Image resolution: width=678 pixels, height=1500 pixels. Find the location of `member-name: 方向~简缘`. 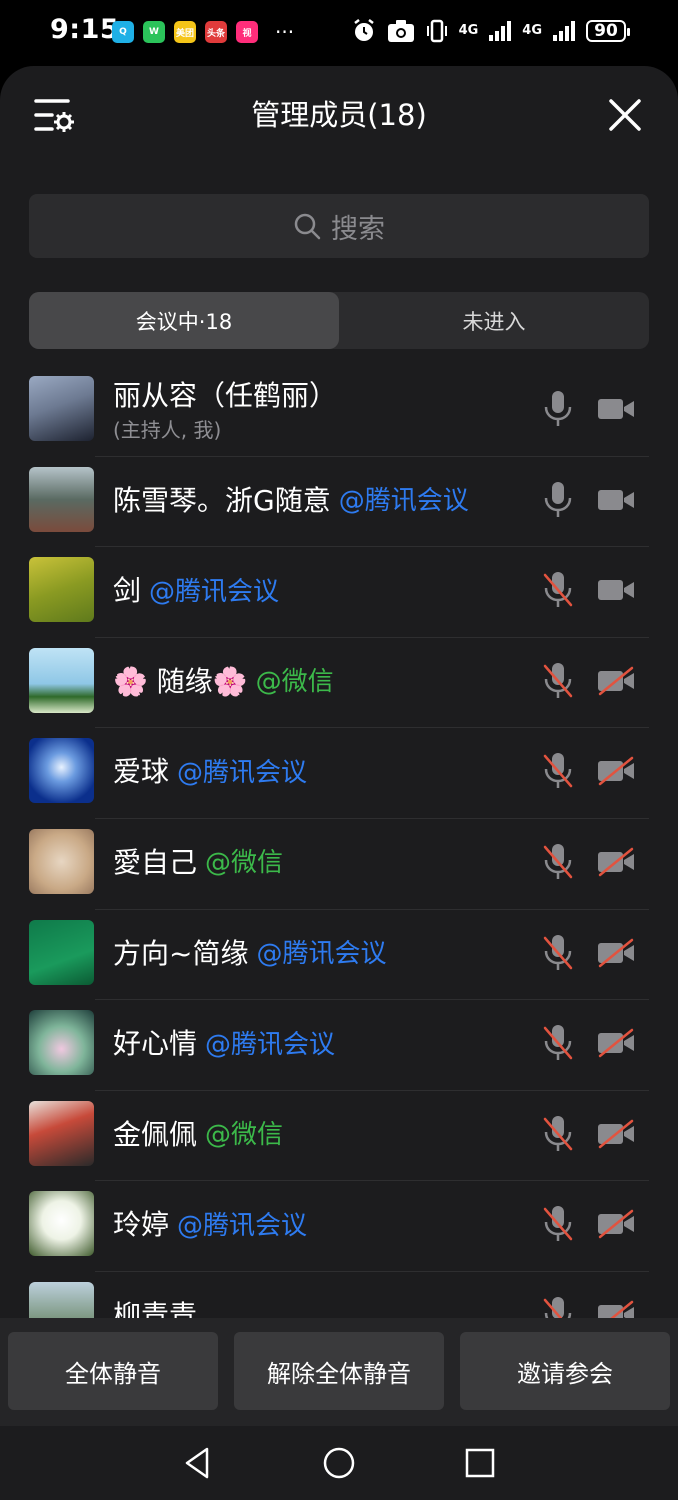

member-name: 方向~简缘 is located at coordinates (181, 953).